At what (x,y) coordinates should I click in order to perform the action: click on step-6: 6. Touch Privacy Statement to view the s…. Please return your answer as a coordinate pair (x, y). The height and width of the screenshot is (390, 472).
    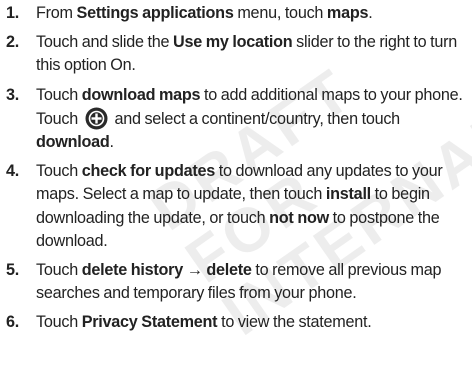
    Looking at the image, I should click on (239, 322).